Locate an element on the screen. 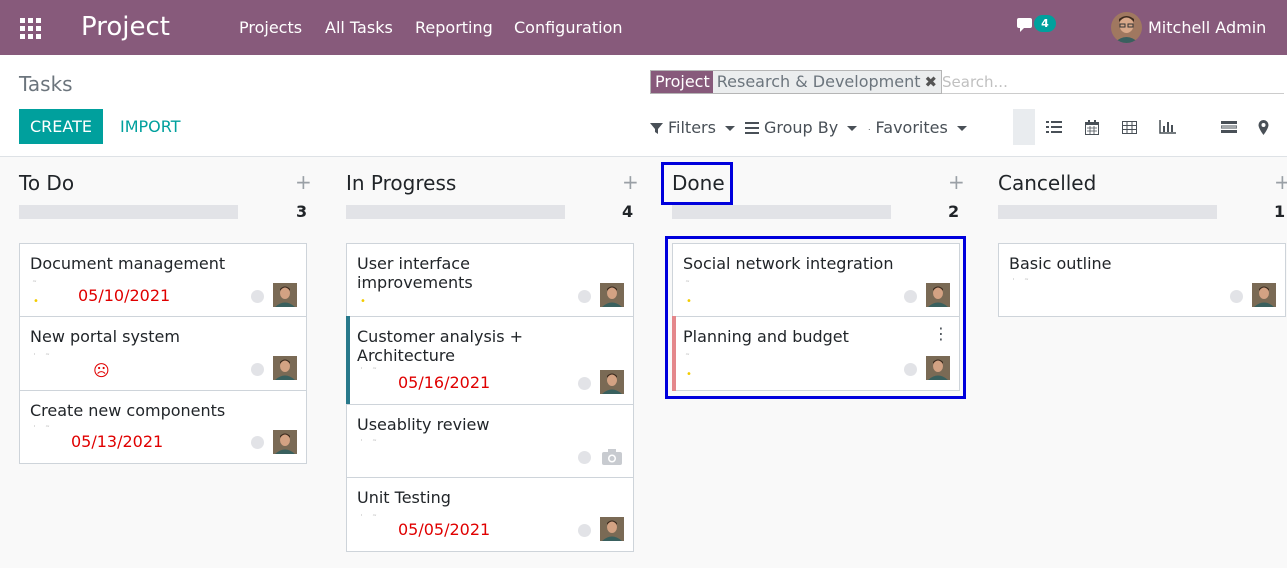  menu-configuration: Configuration is located at coordinates (568, 28).